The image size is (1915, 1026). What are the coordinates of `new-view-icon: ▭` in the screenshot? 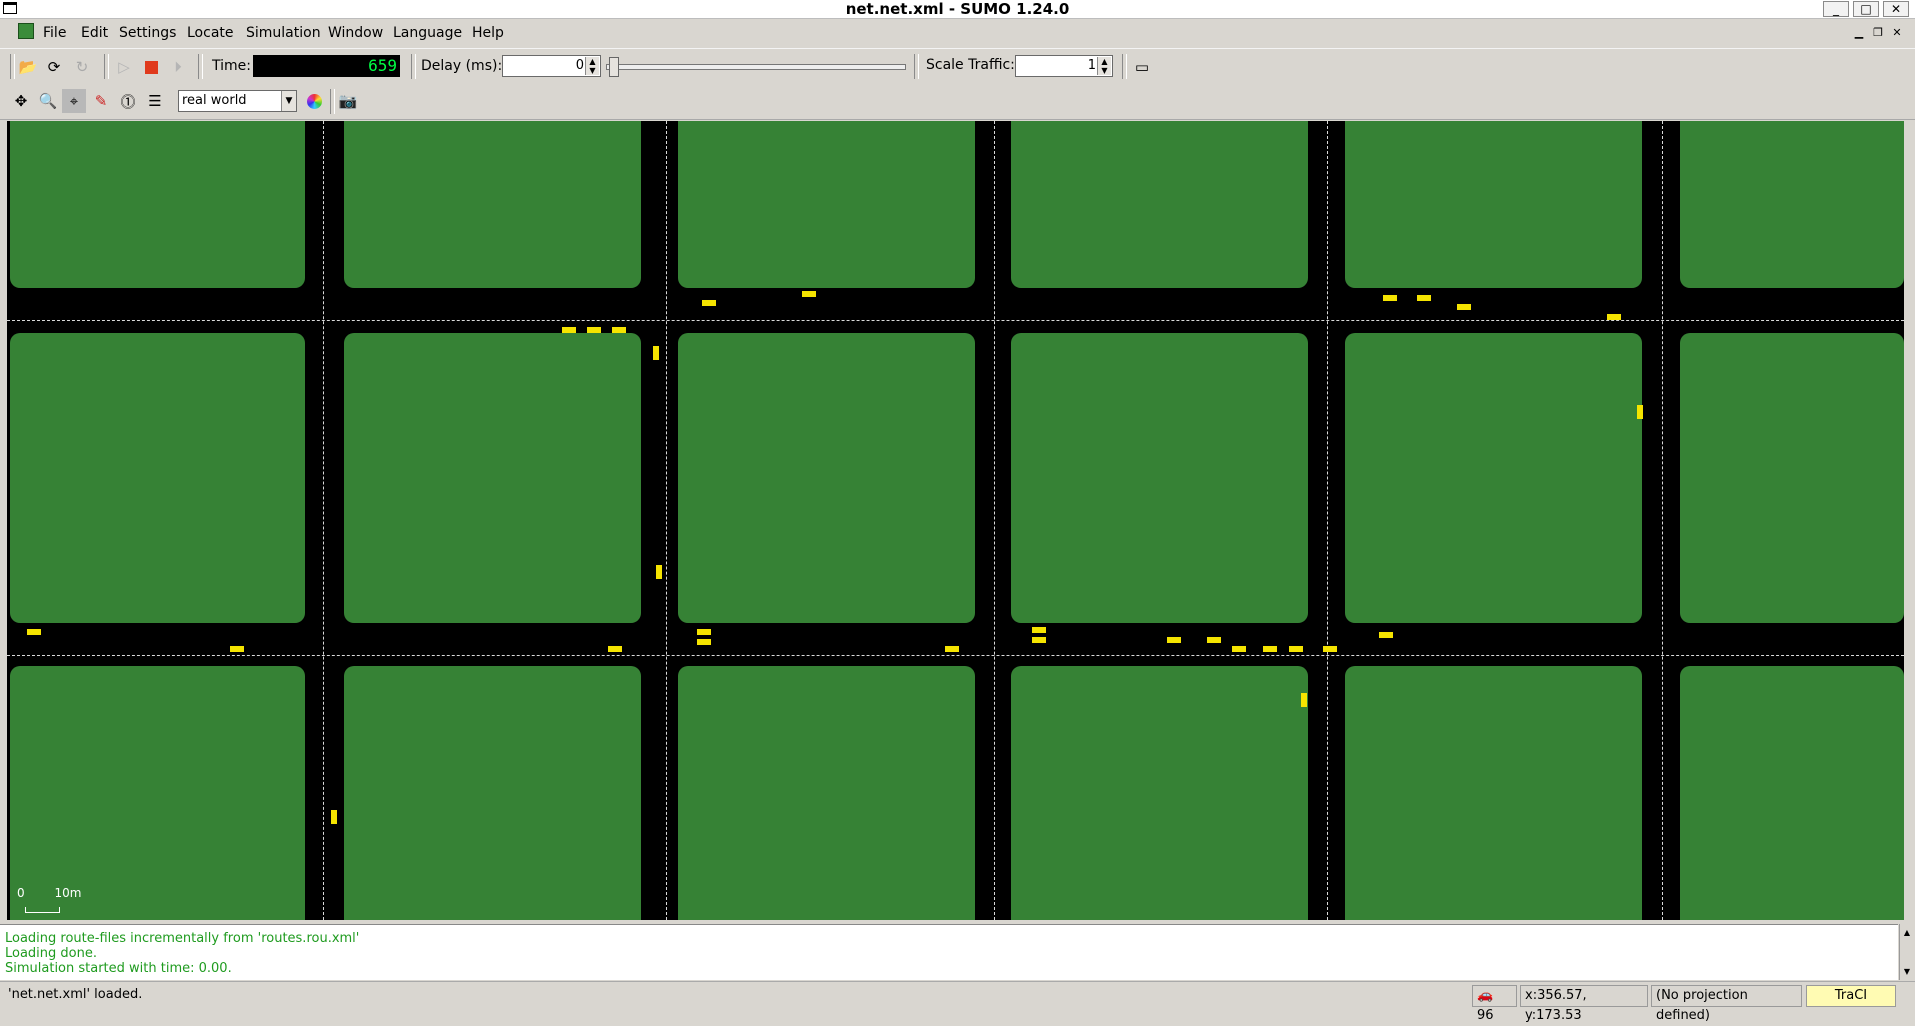 It's located at (1142, 67).